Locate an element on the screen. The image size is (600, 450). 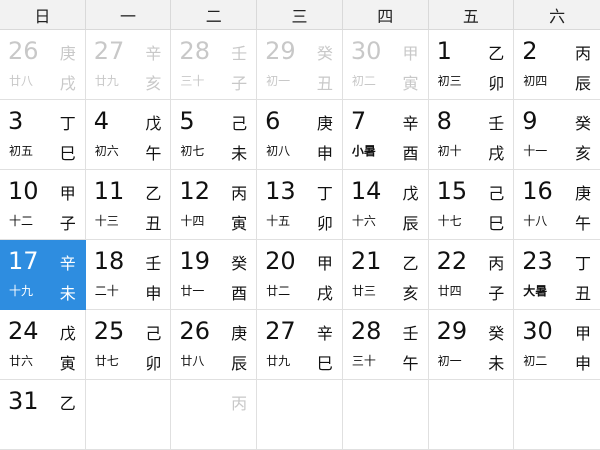
weekday-thu: 四 is located at coordinates (386, 14).